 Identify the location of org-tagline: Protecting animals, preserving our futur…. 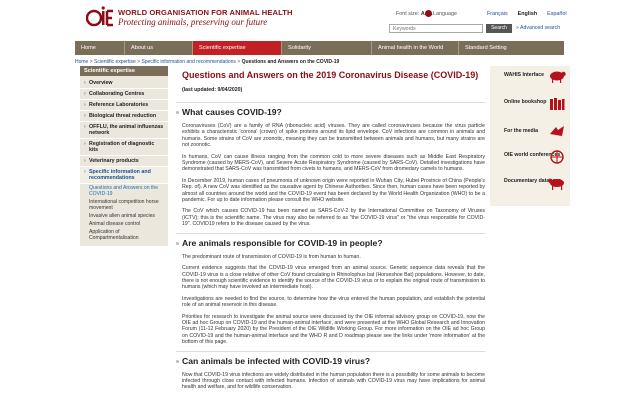
(193, 22).